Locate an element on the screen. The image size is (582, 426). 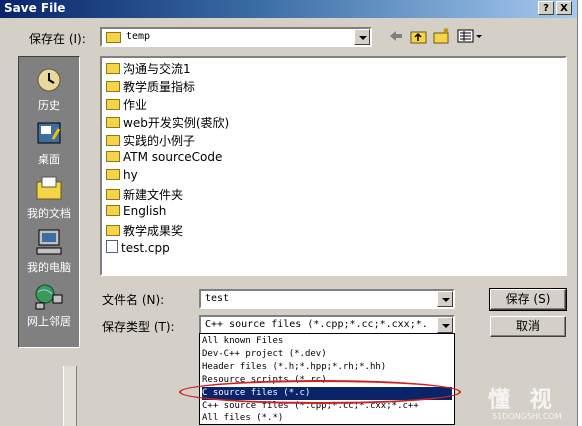
watermark-logo: 懂 视 is located at coordinates (523, 400).